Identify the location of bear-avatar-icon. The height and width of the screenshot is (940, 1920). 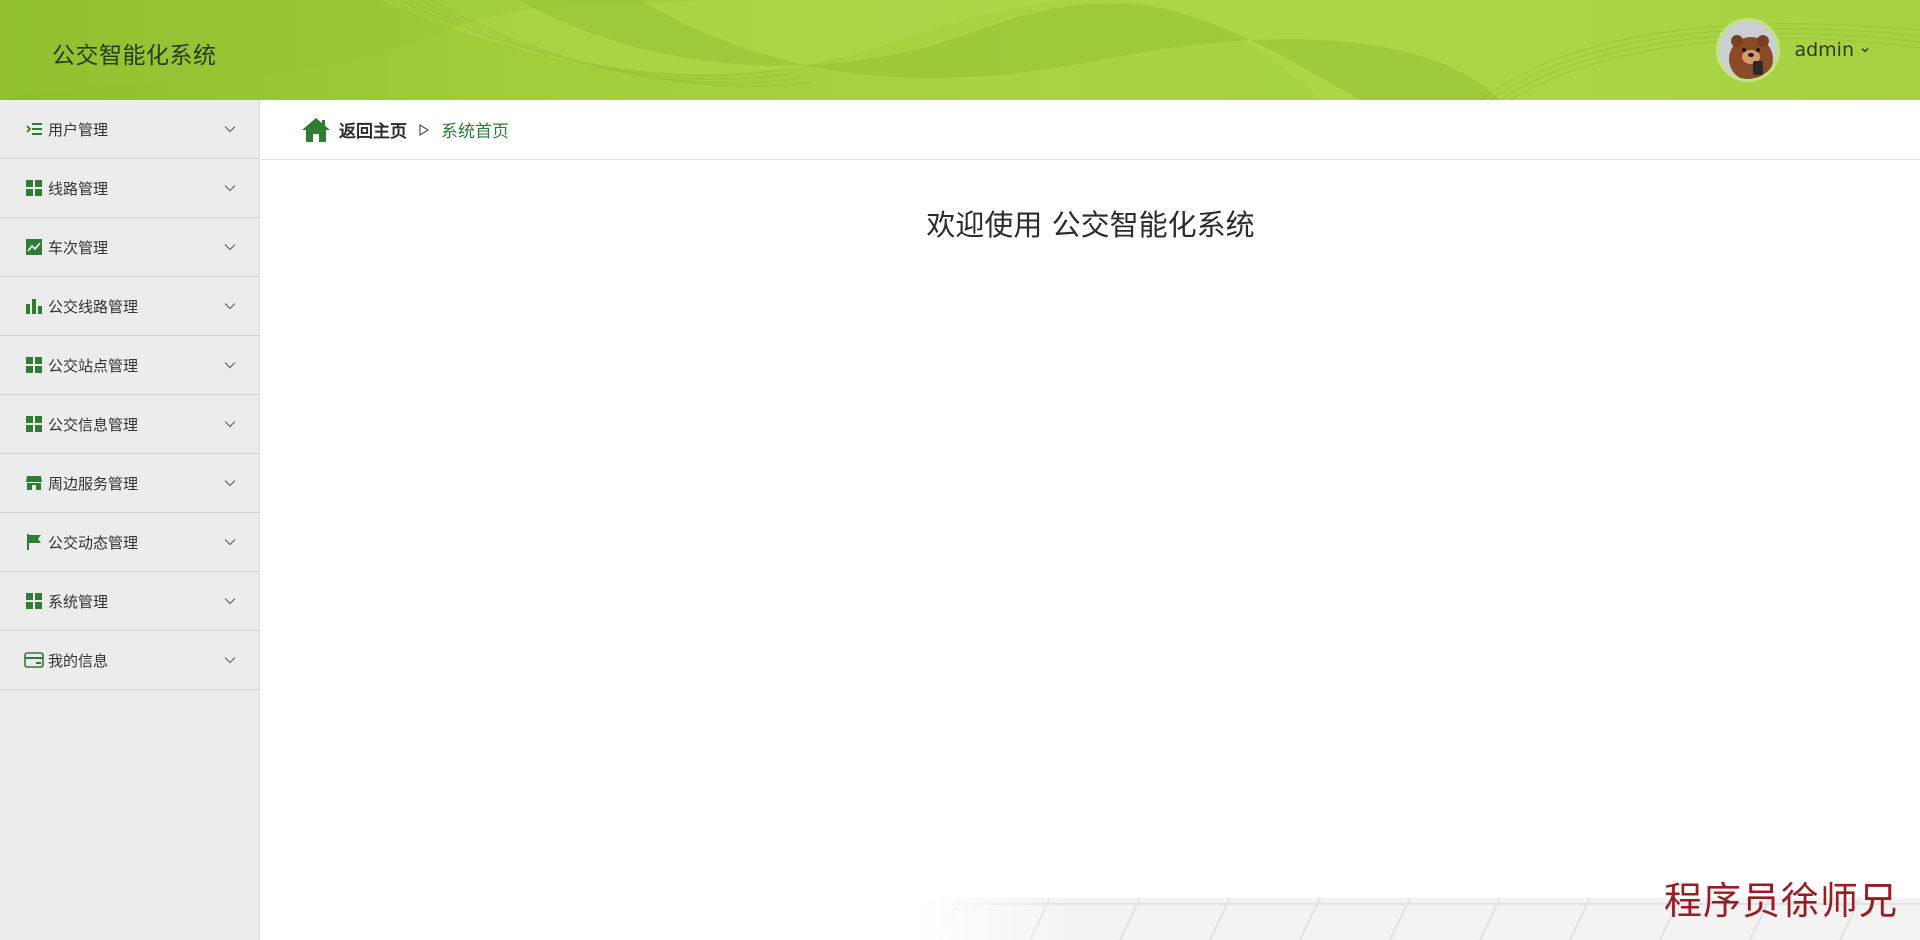
(1748, 50).